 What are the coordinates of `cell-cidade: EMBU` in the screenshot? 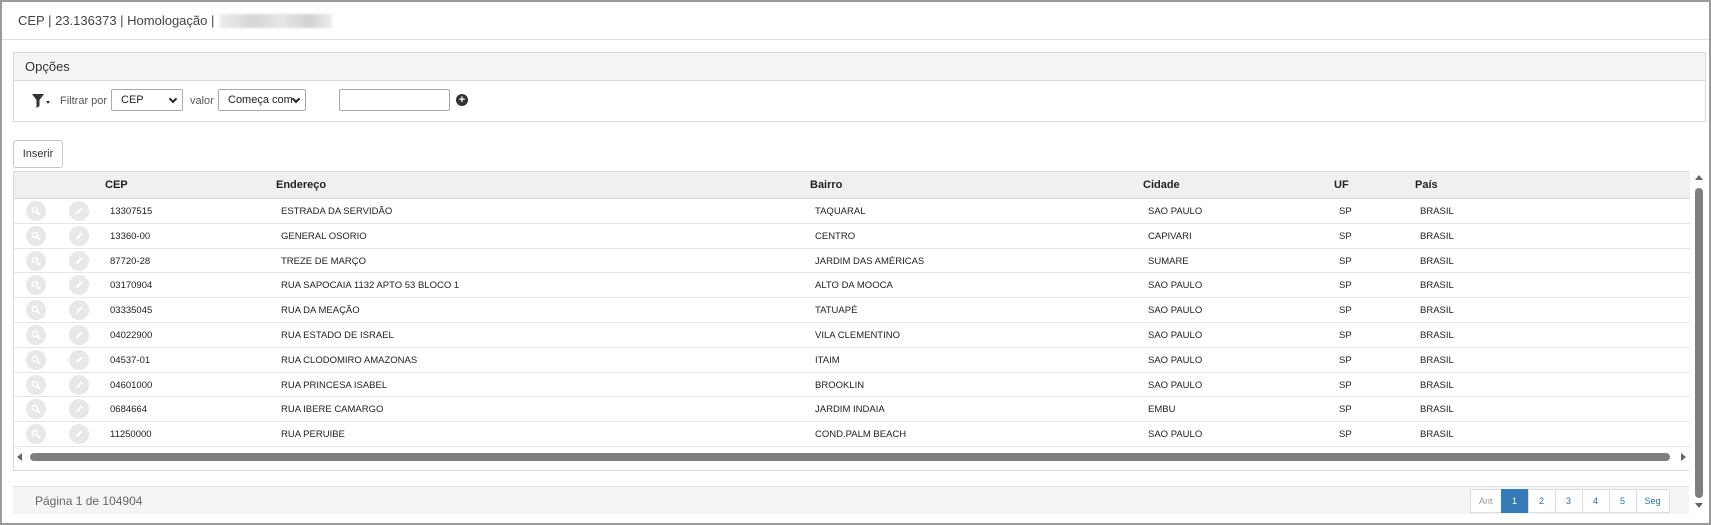 It's located at (1162, 410).